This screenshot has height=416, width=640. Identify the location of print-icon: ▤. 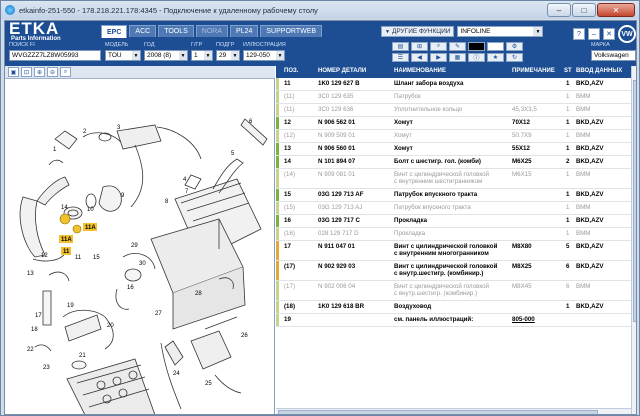
(400, 46).